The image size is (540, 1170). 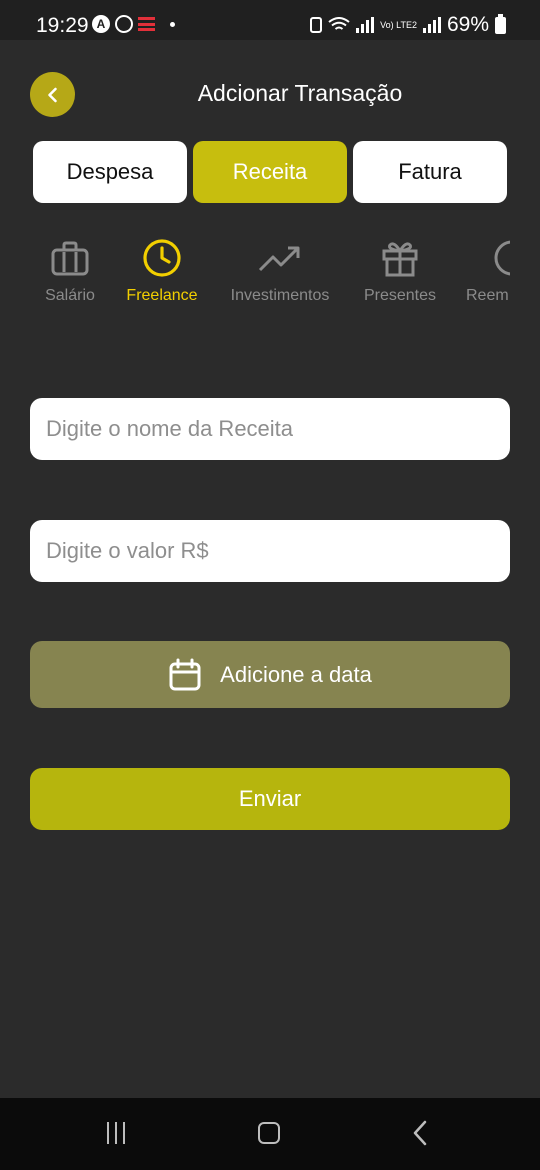 I want to click on wifi-icon, so click(x=339, y=23).